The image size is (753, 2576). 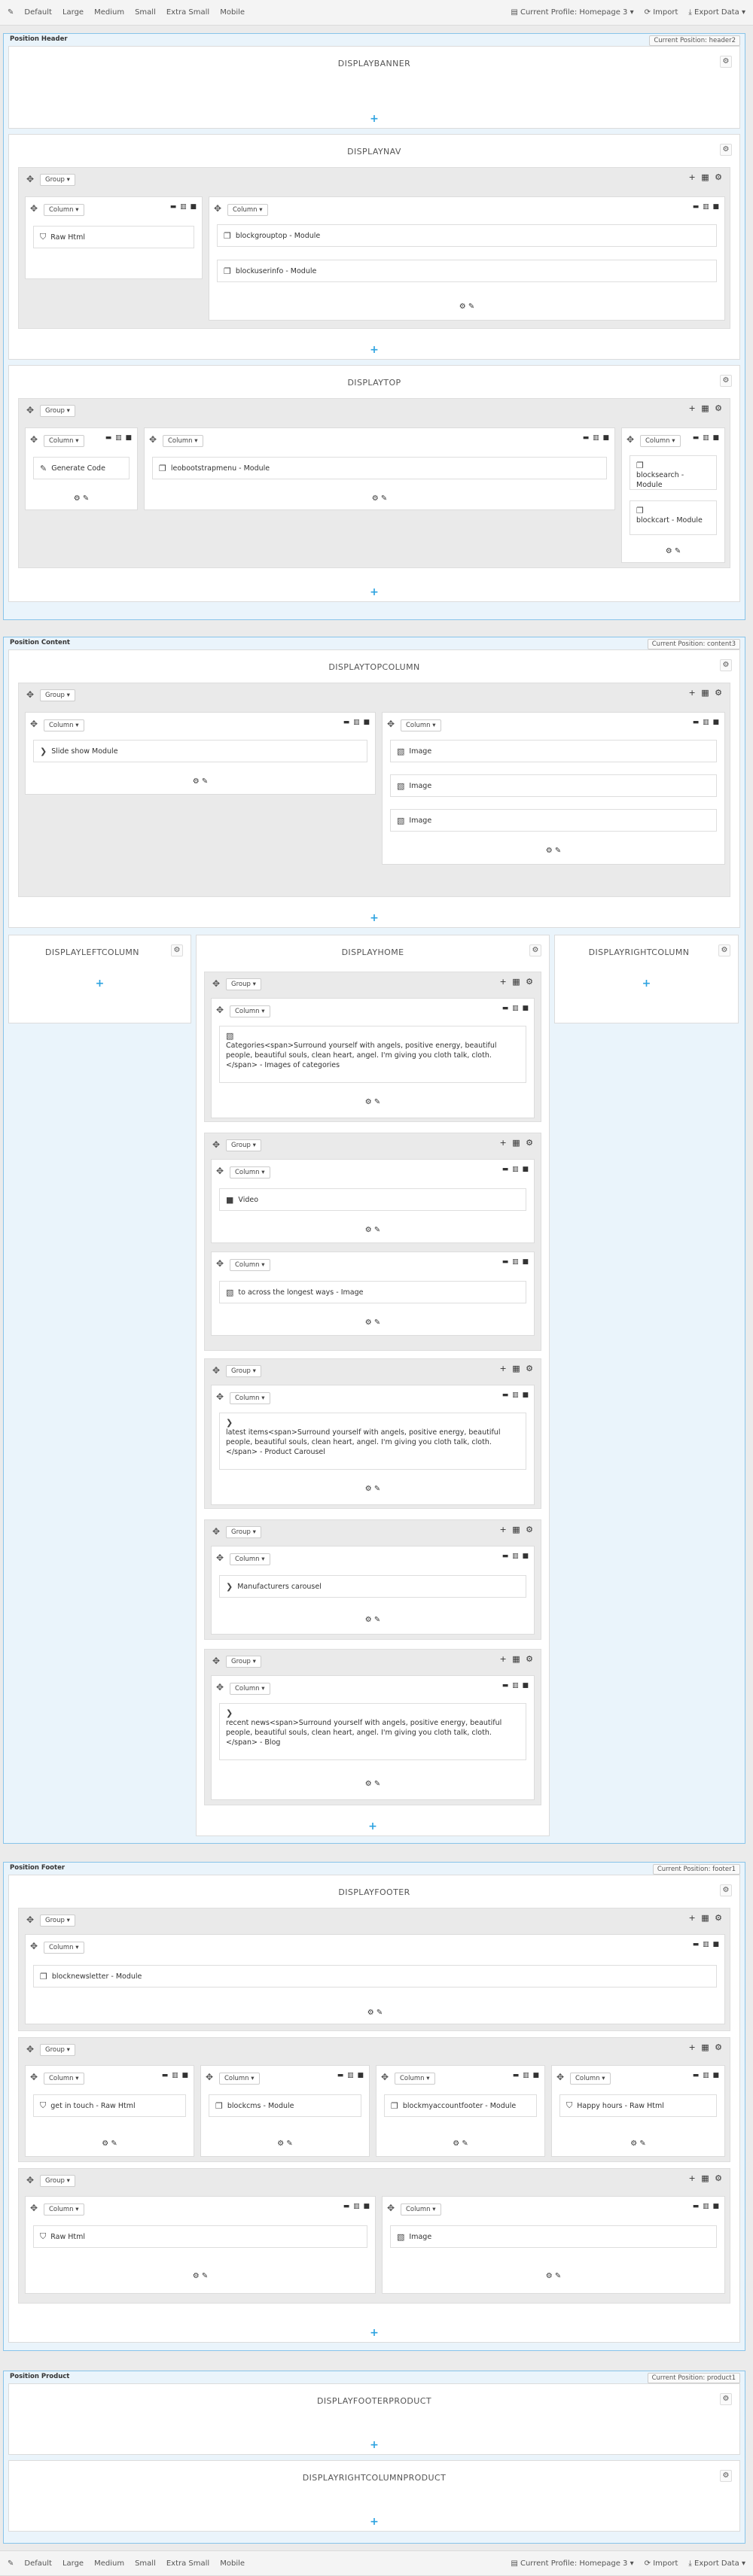 What do you see at coordinates (572, 12) in the screenshot?
I see `profile-dropdown: ▤ Current Profile: Homepage 3 ▾` at bounding box center [572, 12].